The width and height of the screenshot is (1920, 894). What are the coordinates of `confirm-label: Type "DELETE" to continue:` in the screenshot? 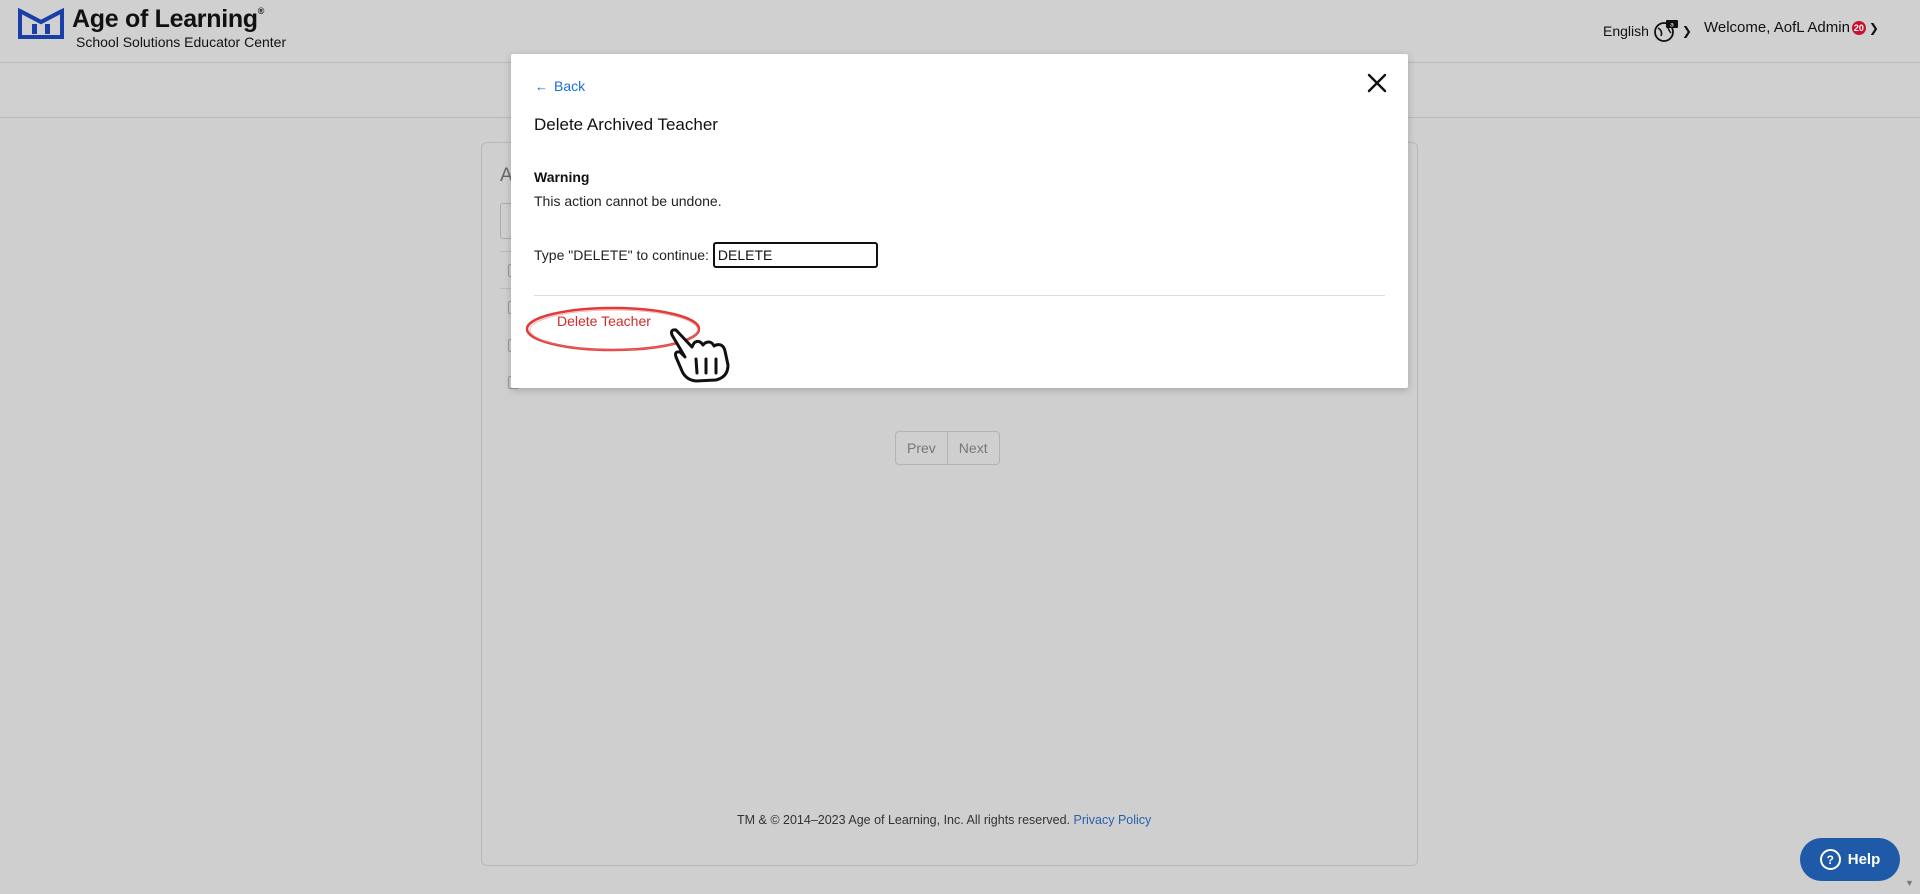 It's located at (621, 255).